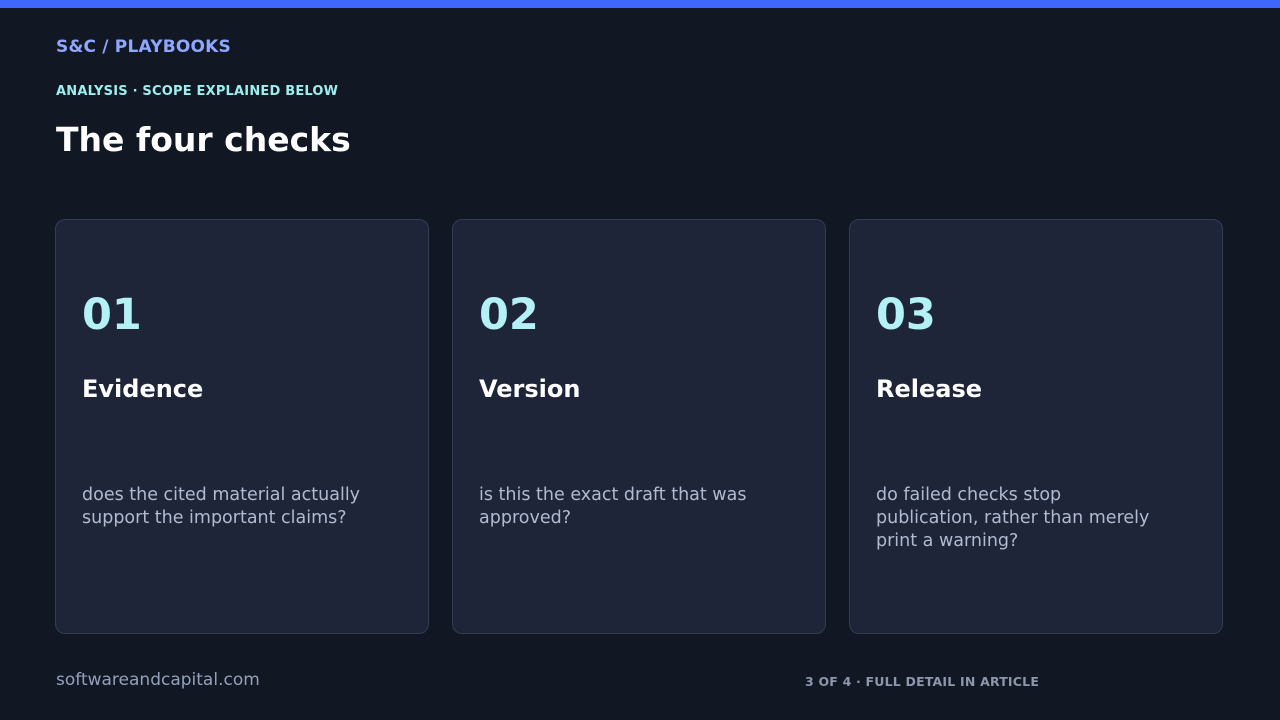 The width and height of the screenshot is (1280, 720). I want to click on brand-label: S&C / PLAYBOOKS, so click(144, 47).